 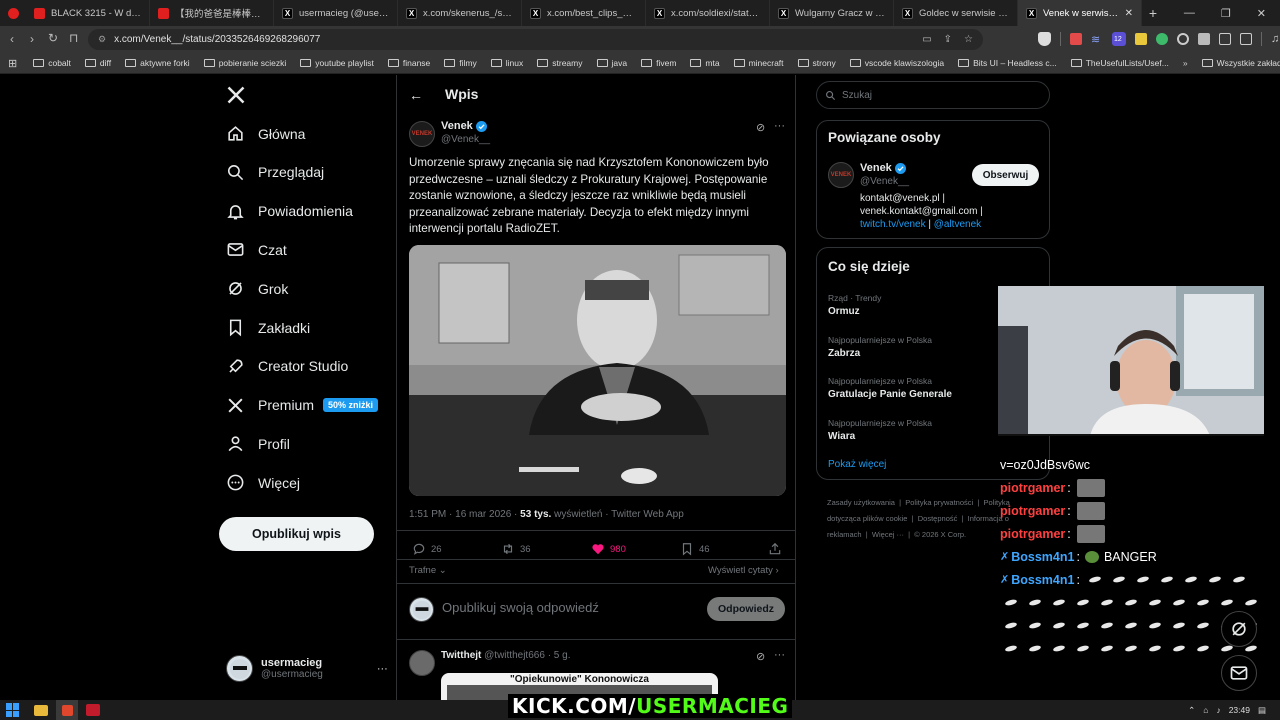 What do you see at coordinates (97, 63) in the screenshot?
I see `bookmark-item: diff` at bounding box center [97, 63].